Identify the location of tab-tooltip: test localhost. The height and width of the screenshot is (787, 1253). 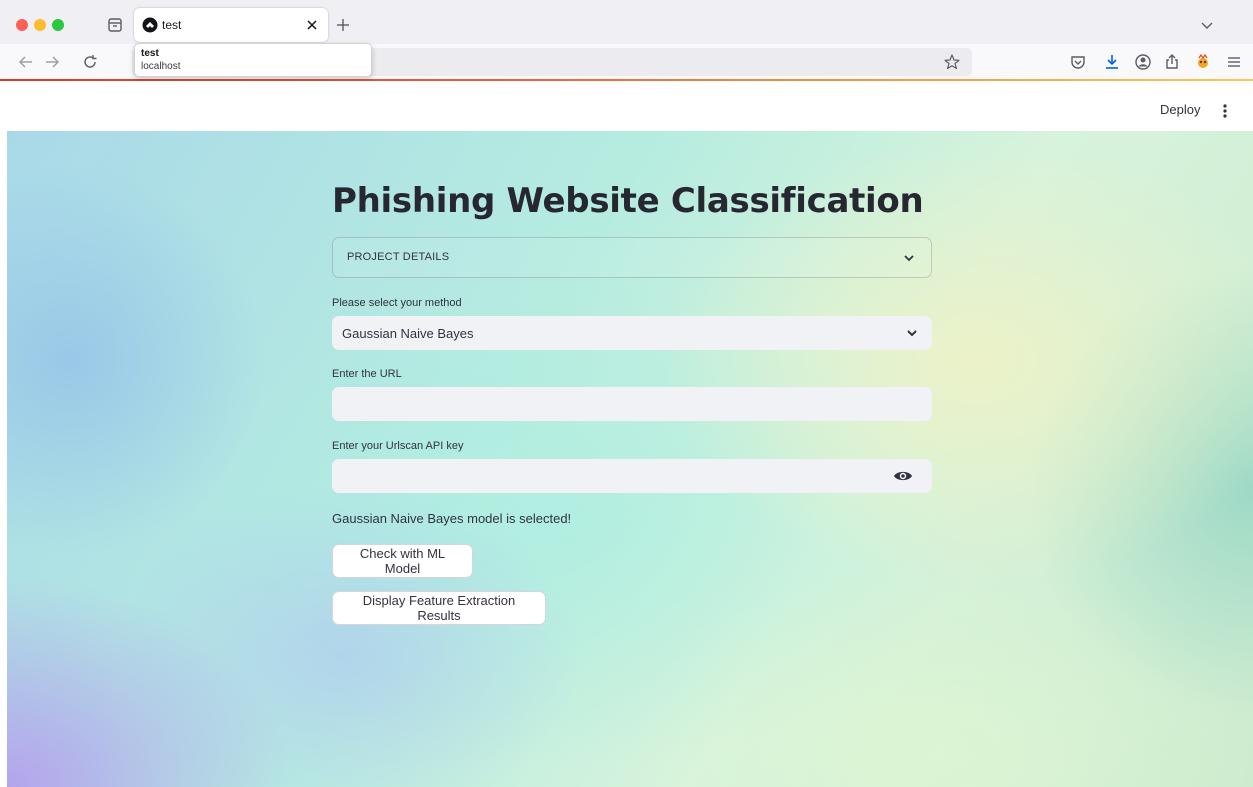
(253, 60).